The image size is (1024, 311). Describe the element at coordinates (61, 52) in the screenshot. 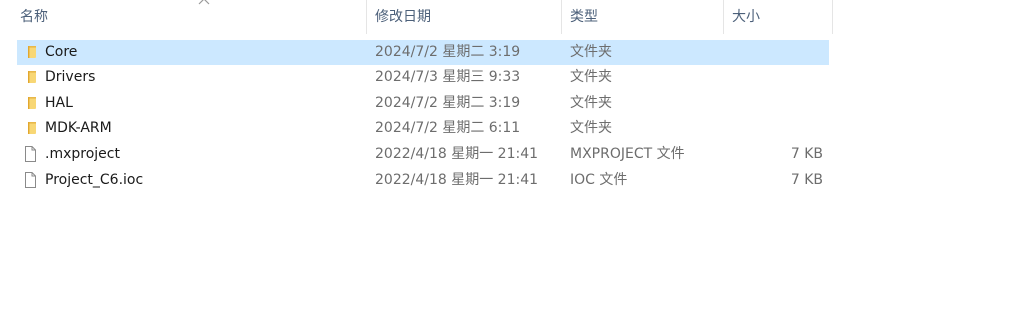

I see `file-name: Core` at that location.